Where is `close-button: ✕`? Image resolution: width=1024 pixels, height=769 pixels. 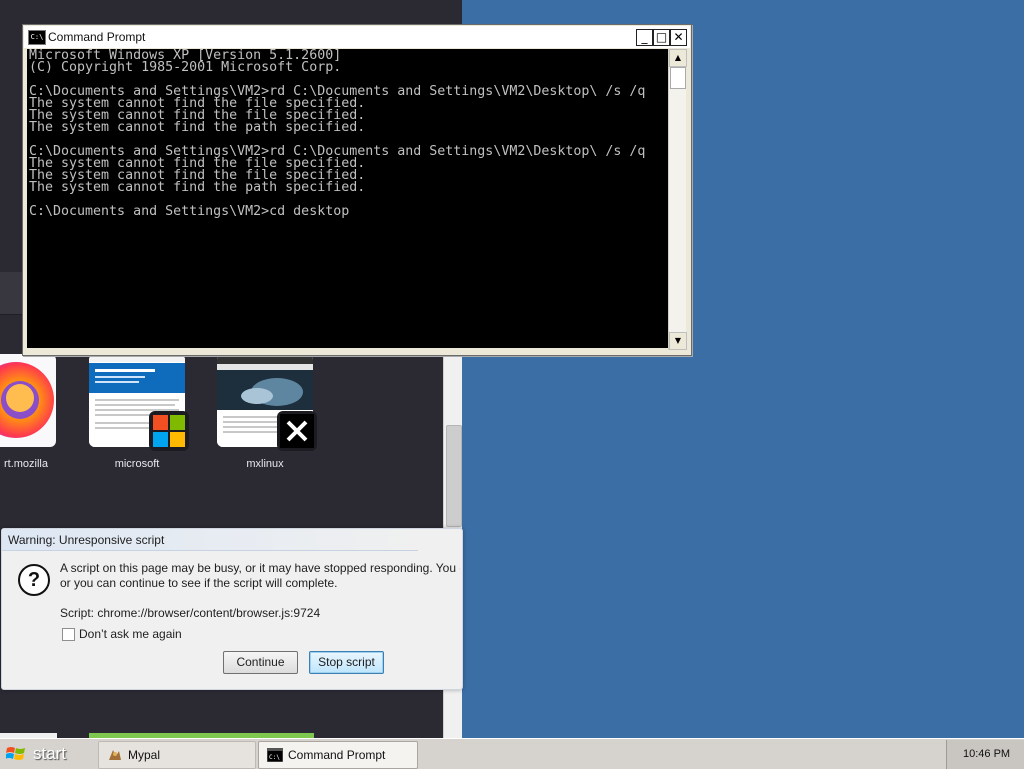
close-button: ✕ is located at coordinates (678, 37).